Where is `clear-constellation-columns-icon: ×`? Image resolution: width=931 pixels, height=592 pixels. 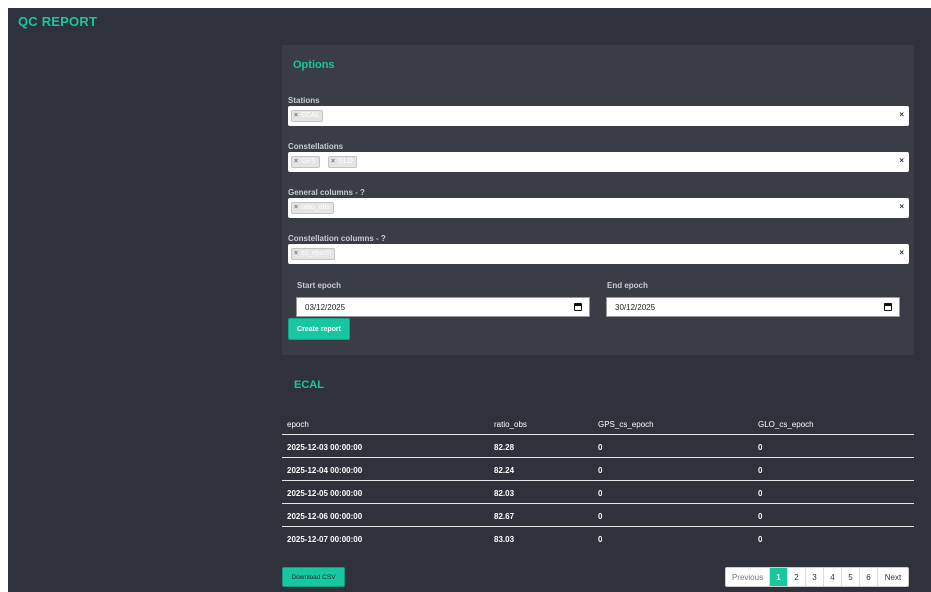 clear-constellation-columns-icon: × is located at coordinates (901, 252).